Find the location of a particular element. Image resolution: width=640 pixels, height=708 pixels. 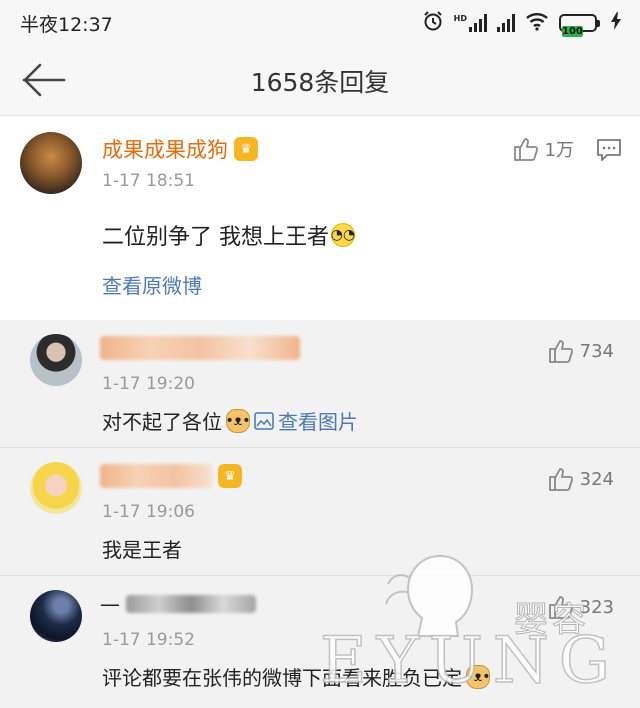

reply-user-name-blurred is located at coordinates (200, 348).